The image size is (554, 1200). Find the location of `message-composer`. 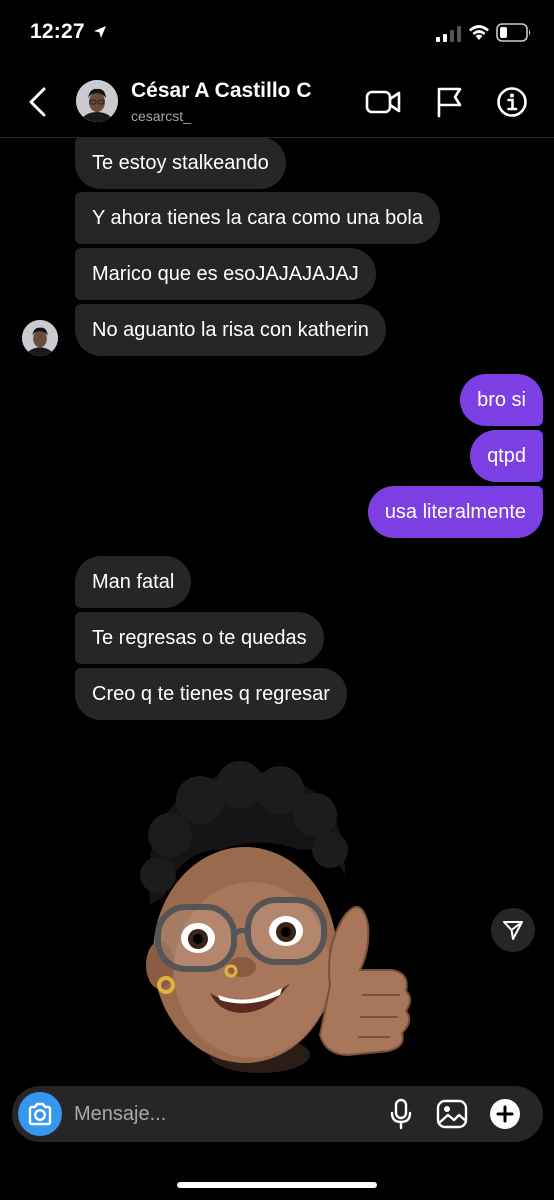

message-composer is located at coordinates (277, 1114).